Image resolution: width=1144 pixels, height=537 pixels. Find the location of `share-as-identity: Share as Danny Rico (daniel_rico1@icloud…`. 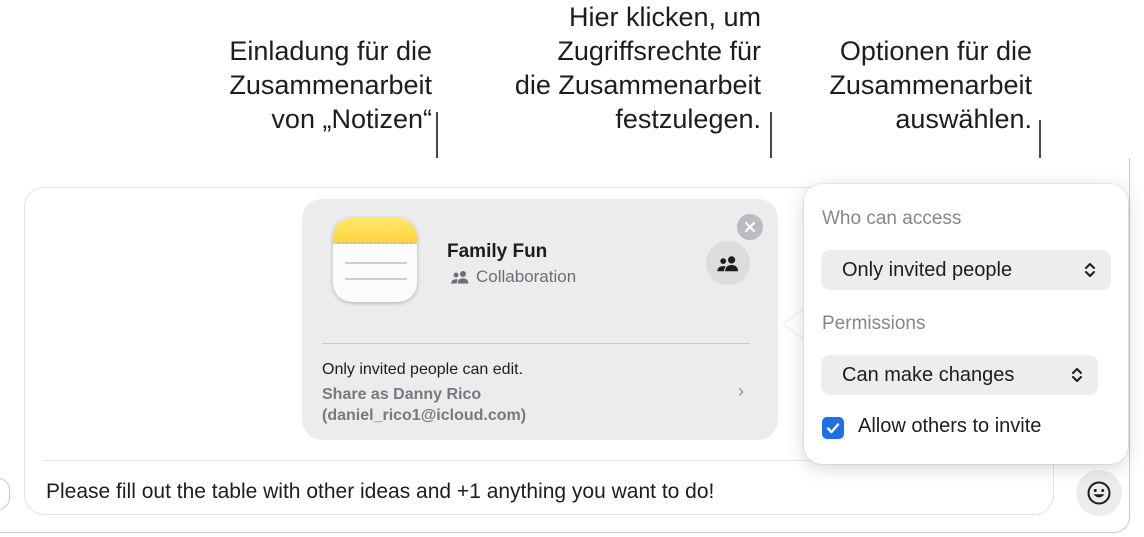

share-as-identity: Share as Danny Rico (daniel_rico1@icloud… is located at coordinates (424, 405).